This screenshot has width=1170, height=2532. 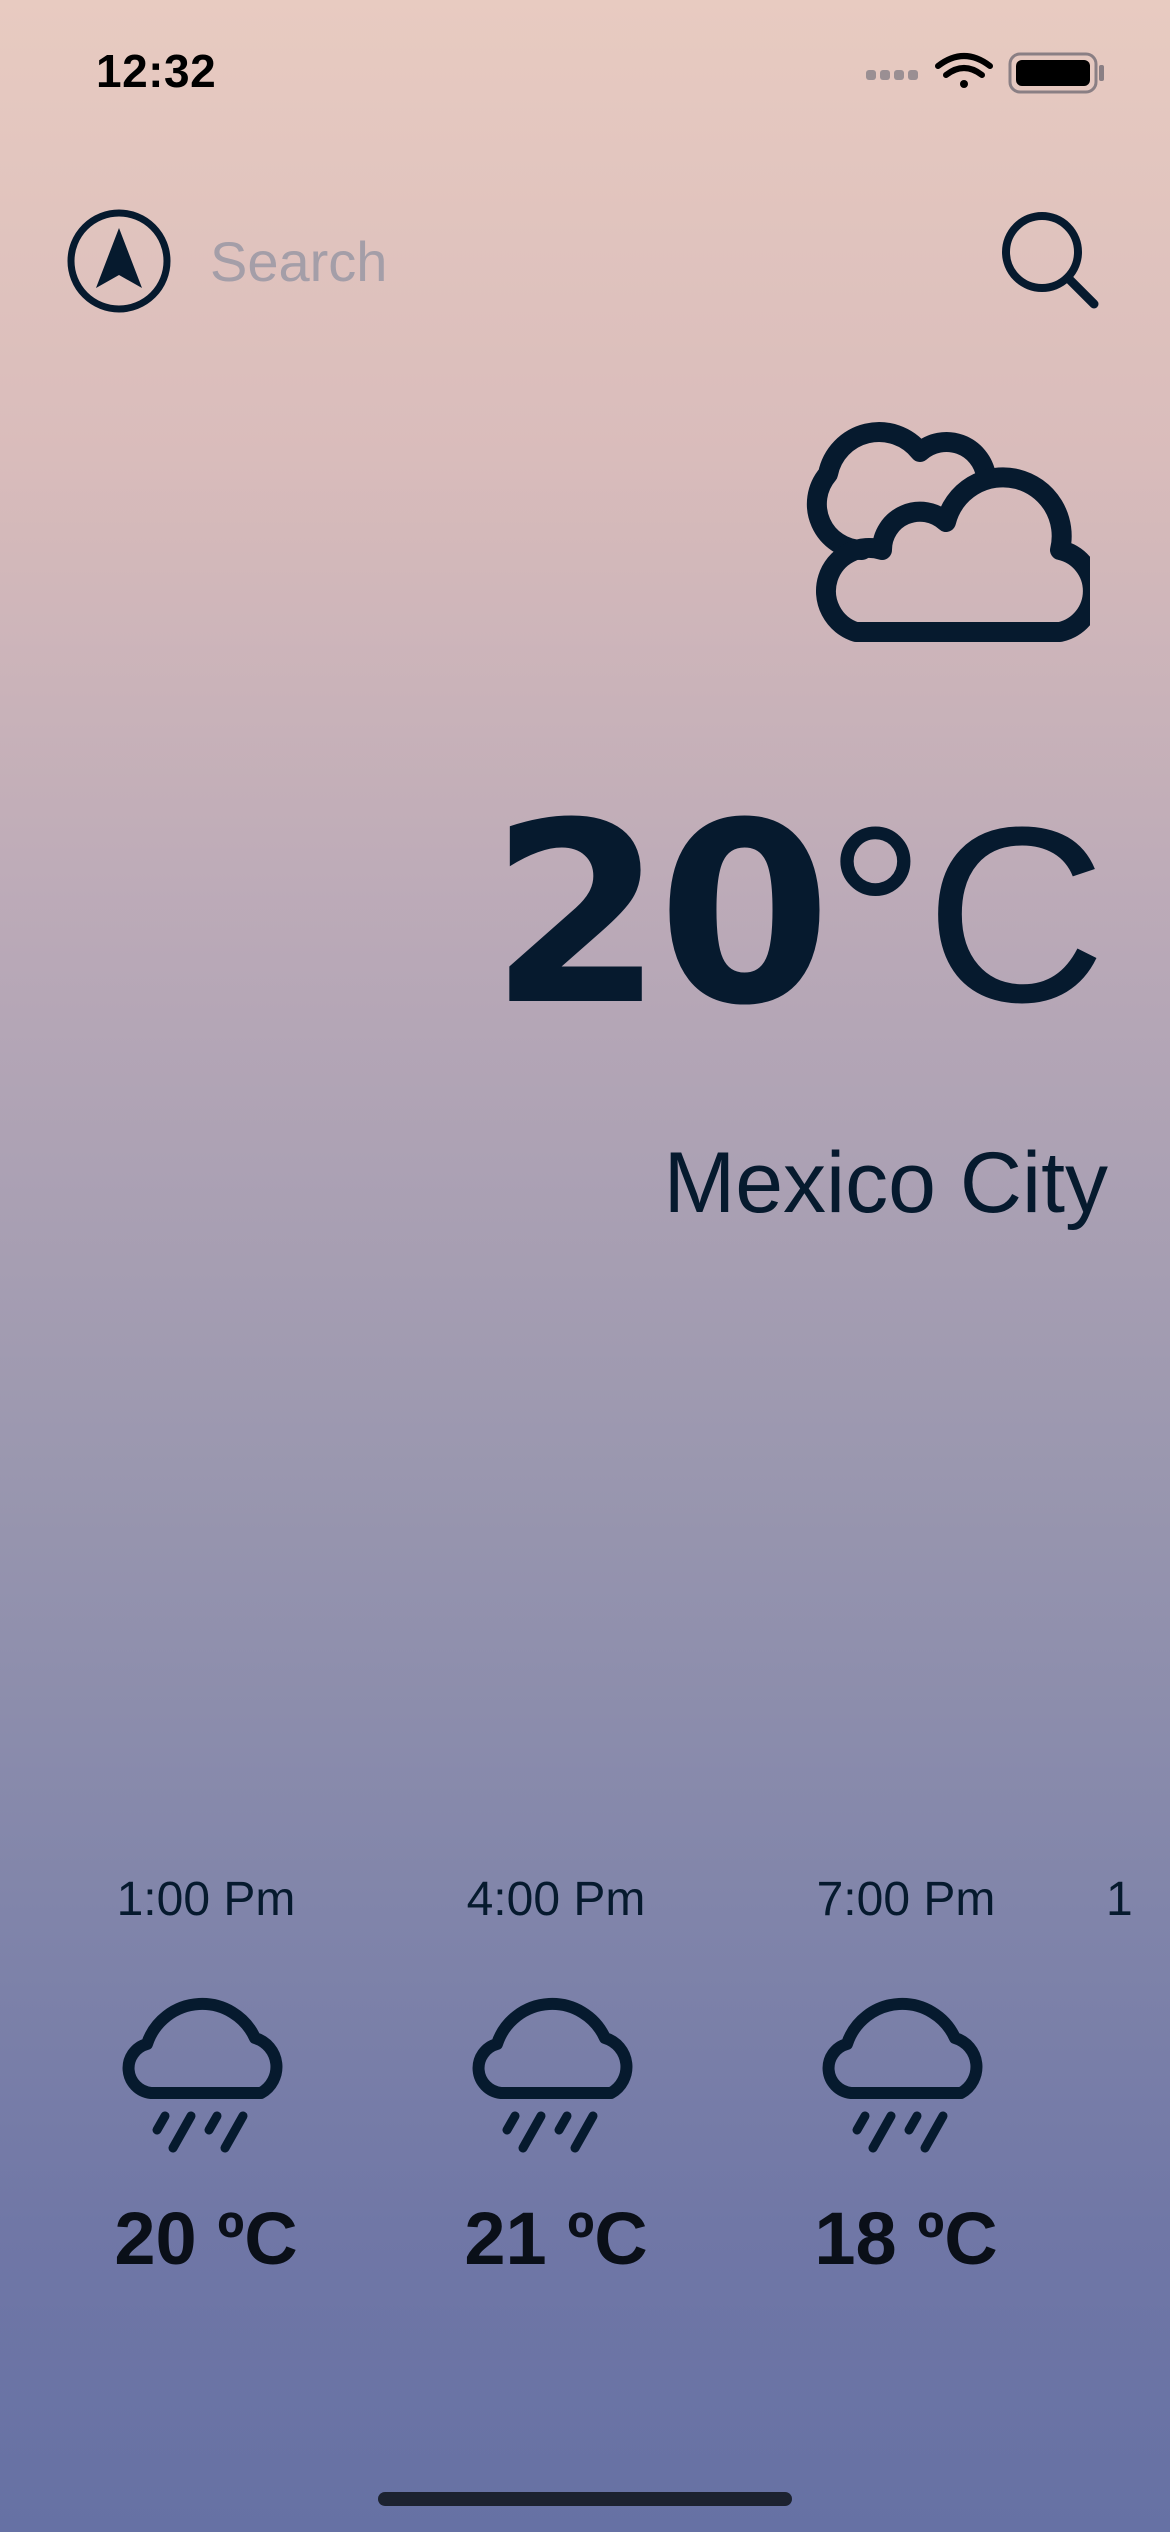 I want to click on magnifier-icon, so click(x=1050, y=260).